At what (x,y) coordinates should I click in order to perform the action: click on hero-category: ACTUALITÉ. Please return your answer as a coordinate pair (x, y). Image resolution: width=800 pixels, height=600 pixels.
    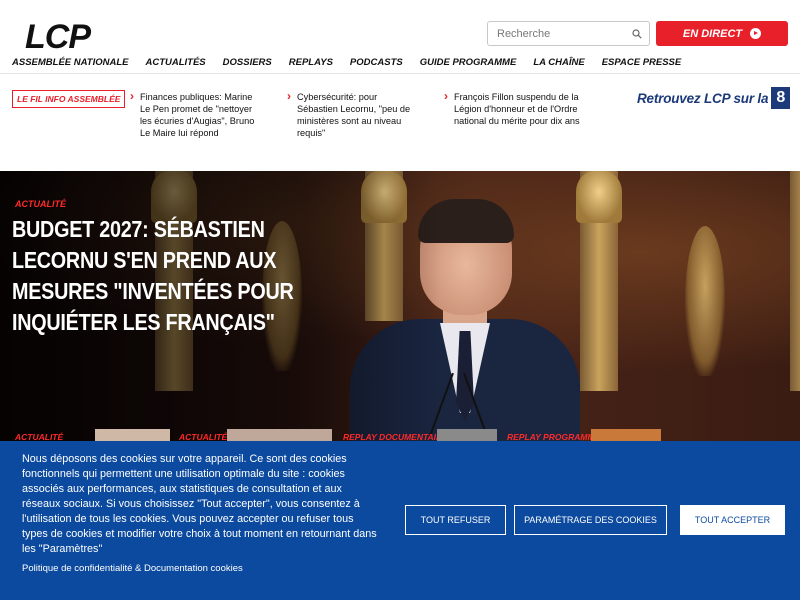
    Looking at the image, I should click on (40, 204).